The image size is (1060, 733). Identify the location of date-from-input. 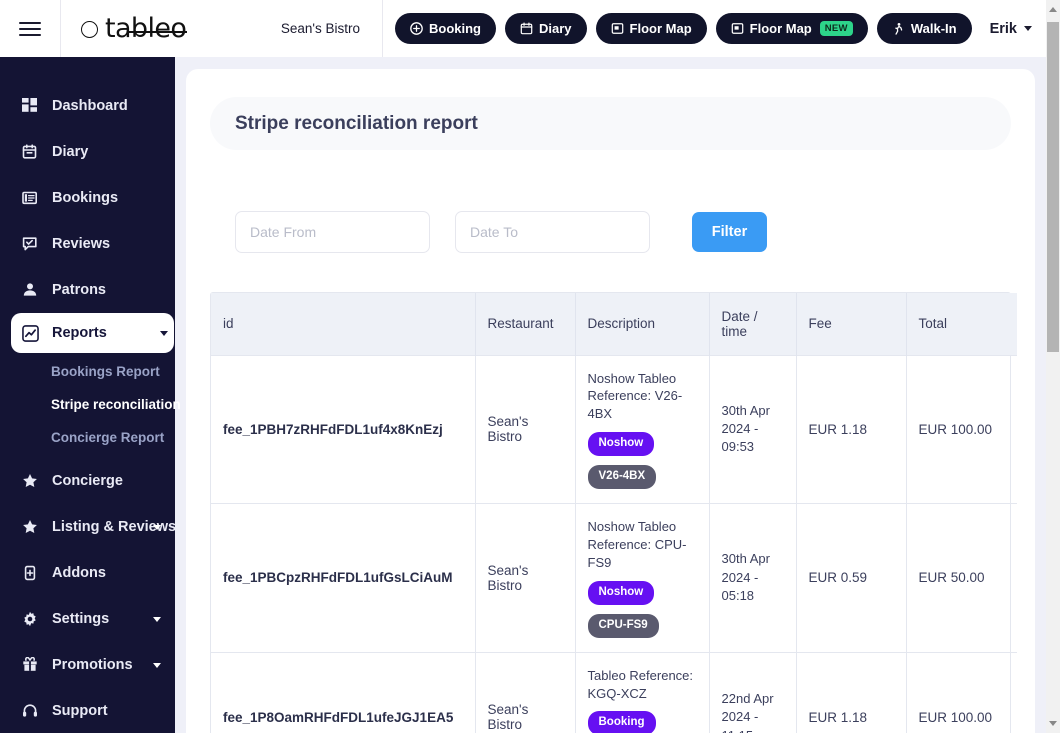
(332, 232).